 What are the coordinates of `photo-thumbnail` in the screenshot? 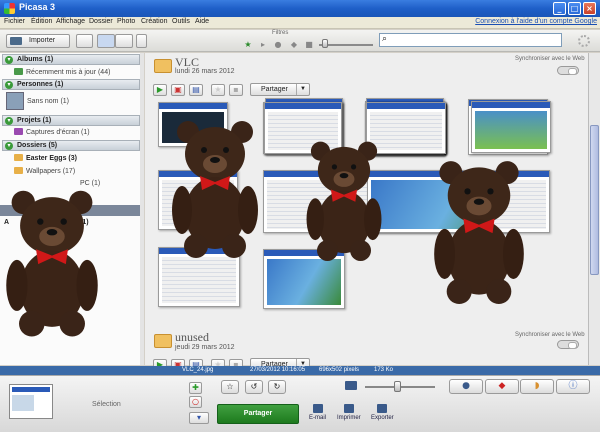 It's located at (511, 127).